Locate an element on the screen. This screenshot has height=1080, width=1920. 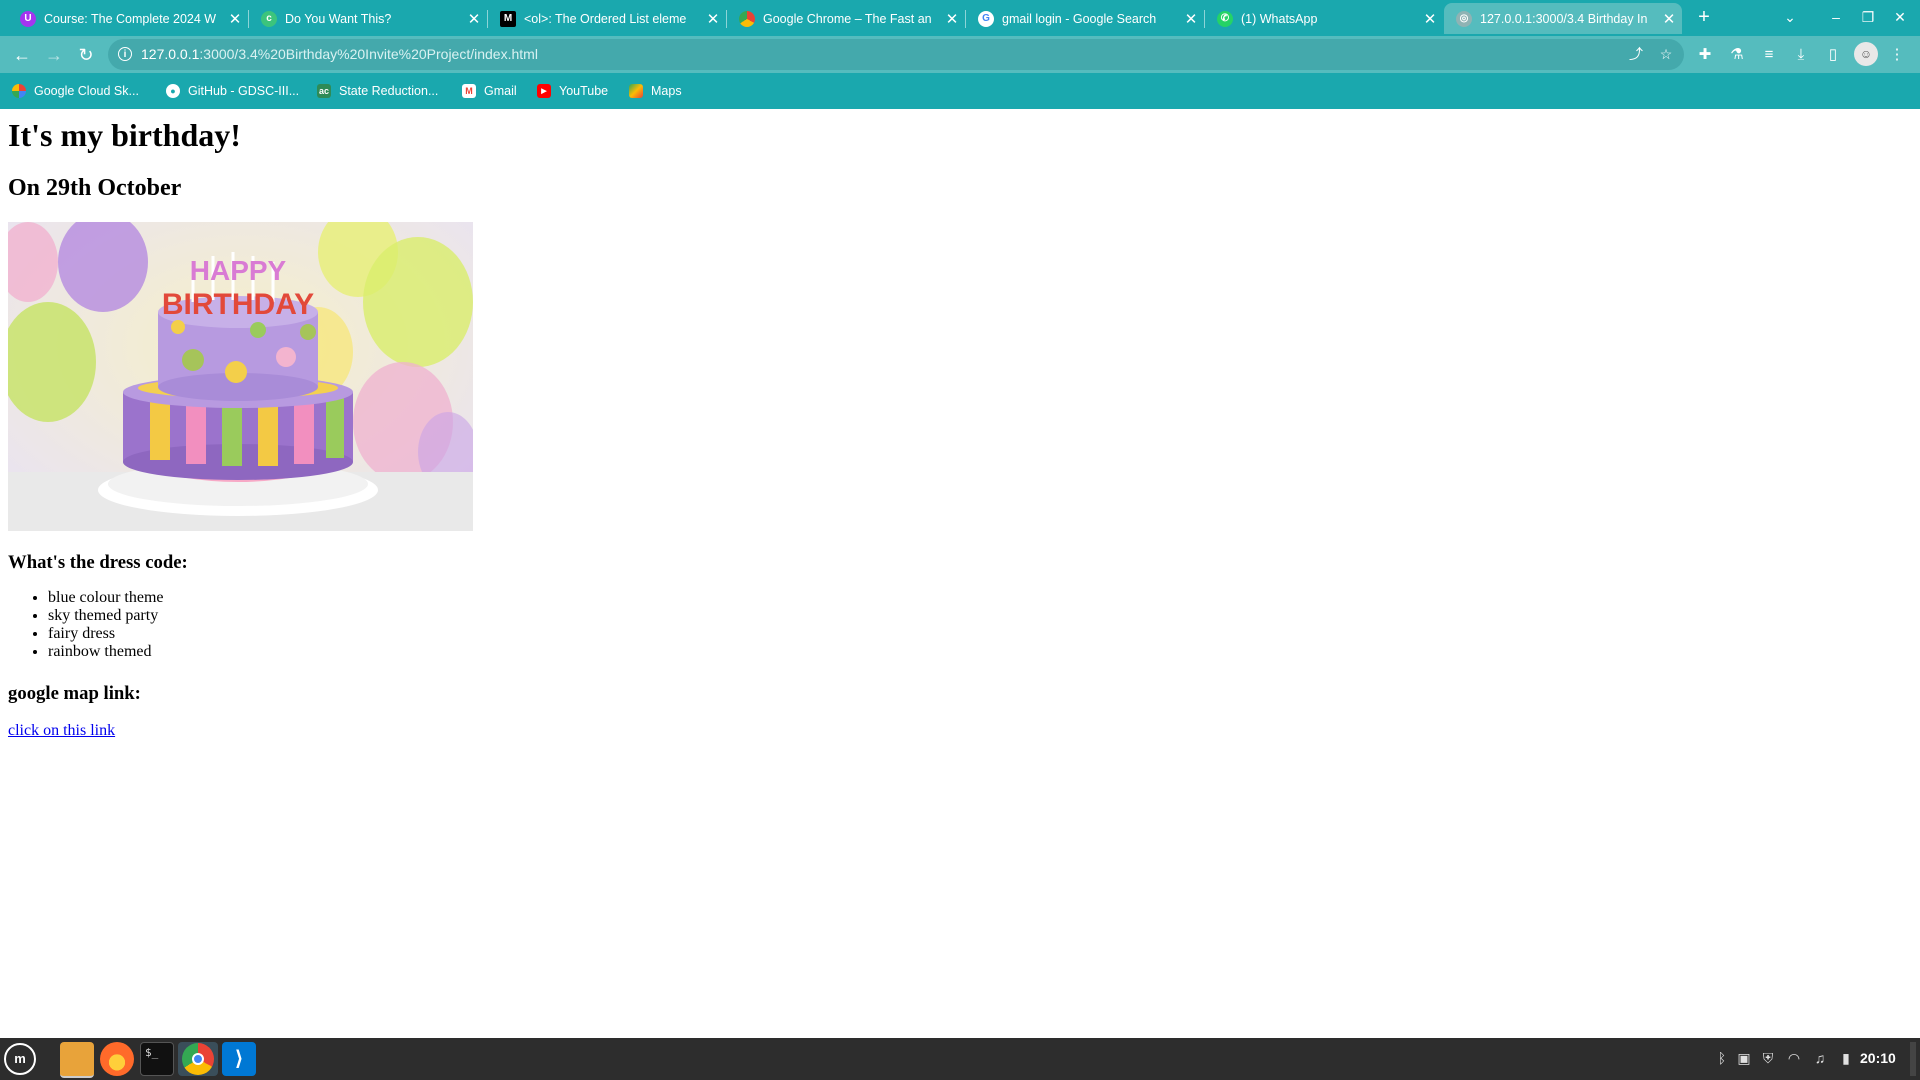
bookmark-star-icon: ☆ is located at coordinates (1666, 54).